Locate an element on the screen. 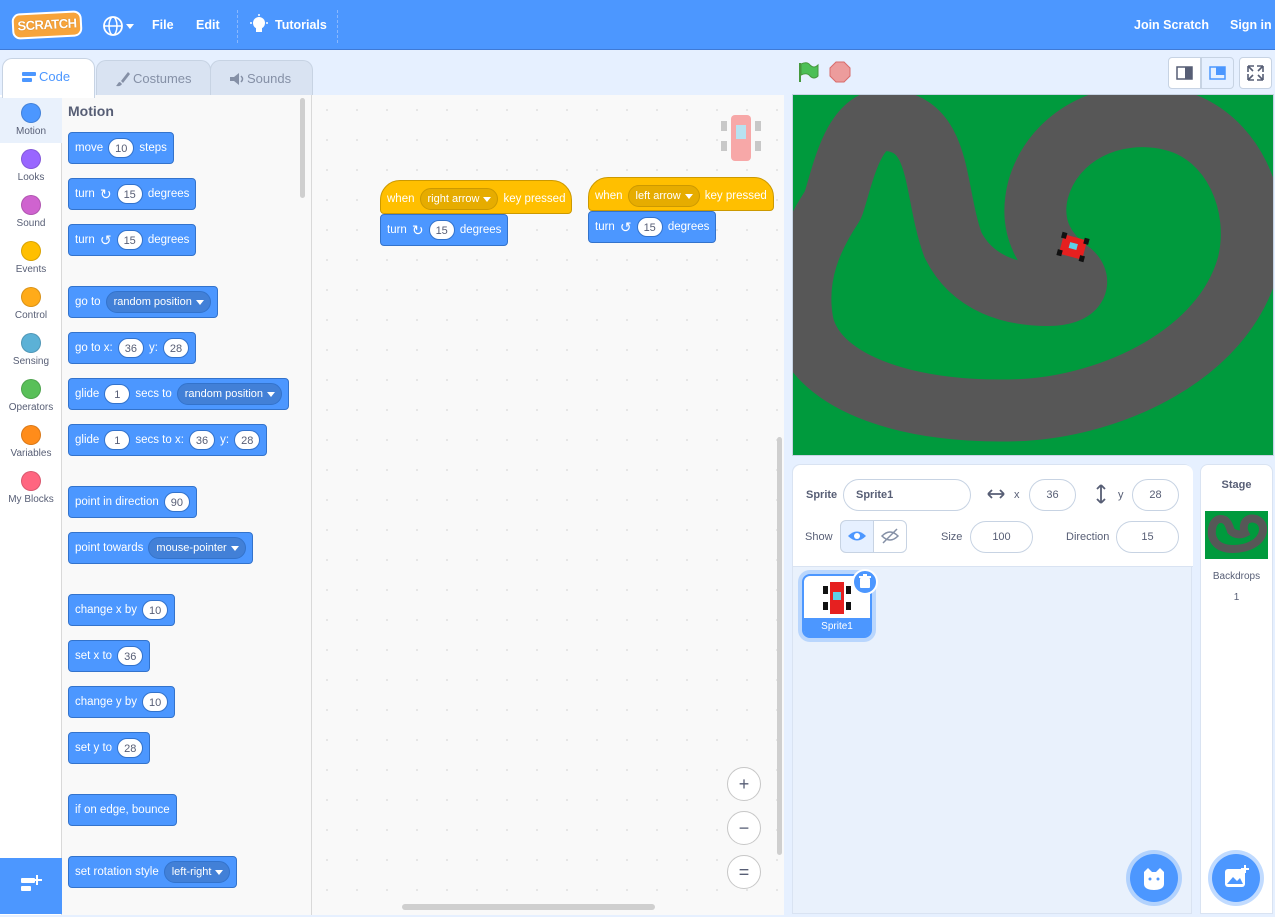 This screenshot has width=1275, height=917. category-events: Events is located at coordinates (31, 258).